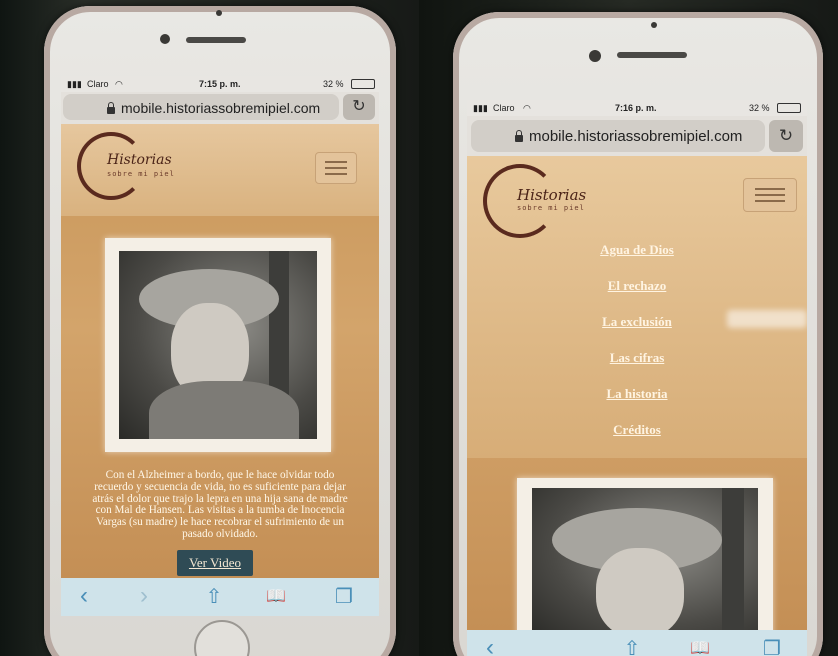 The width and height of the screenshot is (838, 656). What do you see at coordinates (767, 319) in the screenshot?
I see `right-screen-glare` at bounding box center [767, 319].